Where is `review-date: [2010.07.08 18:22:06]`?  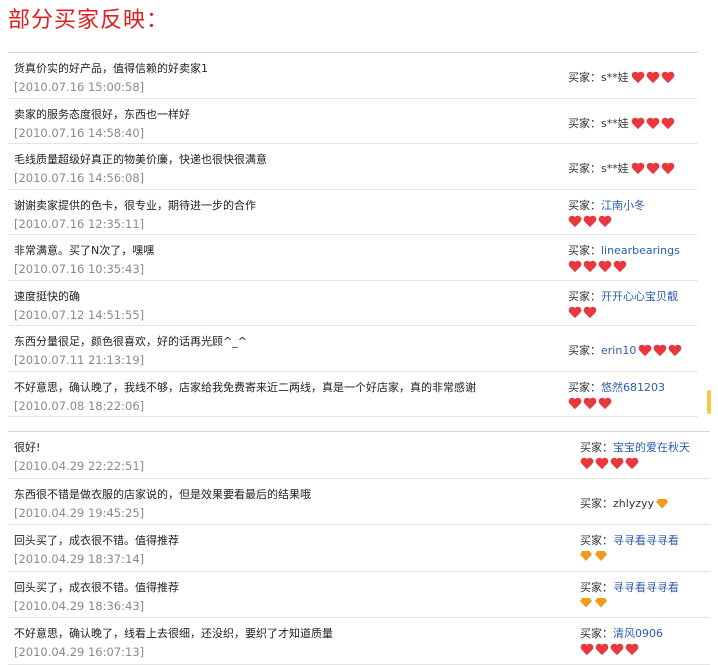 review-date: [2010.07.08 18:22:06] is located at coordinates (79, 405).